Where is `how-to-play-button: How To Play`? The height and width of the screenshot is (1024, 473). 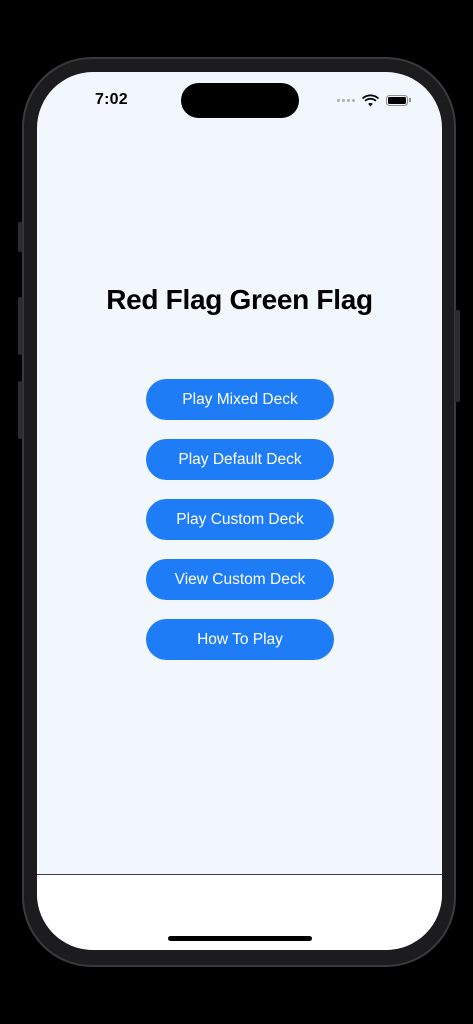 how-to-play-button: How To Play is located at coordinates (240, 639).